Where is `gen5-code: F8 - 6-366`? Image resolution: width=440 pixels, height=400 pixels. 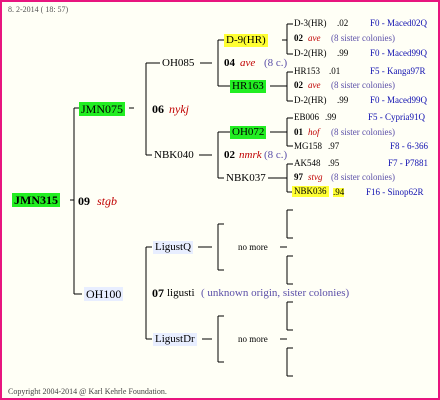
gen5-code: F8 - 6-366 is located at coordinates (409, 146).